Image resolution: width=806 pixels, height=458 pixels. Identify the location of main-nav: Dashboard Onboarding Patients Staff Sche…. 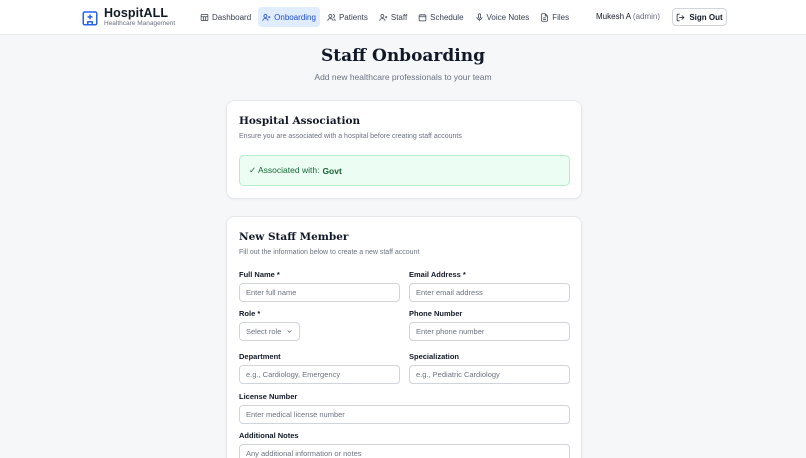
(386, 17).